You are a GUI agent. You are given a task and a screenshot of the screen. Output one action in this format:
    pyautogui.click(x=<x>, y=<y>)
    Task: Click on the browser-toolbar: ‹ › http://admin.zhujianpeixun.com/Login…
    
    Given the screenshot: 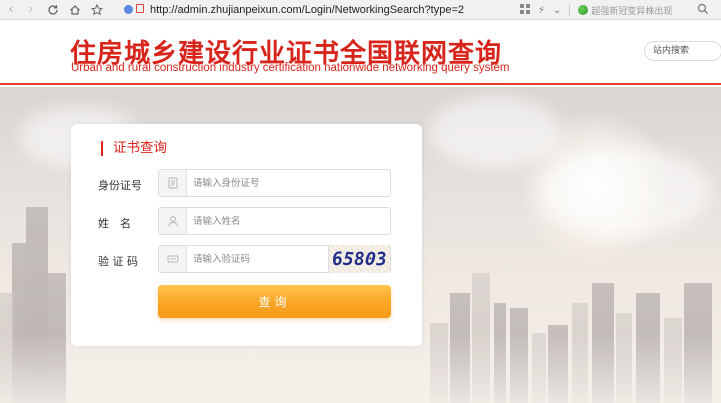 What is the action you would take?
    pyautogui.click(x=360, y=10)
    